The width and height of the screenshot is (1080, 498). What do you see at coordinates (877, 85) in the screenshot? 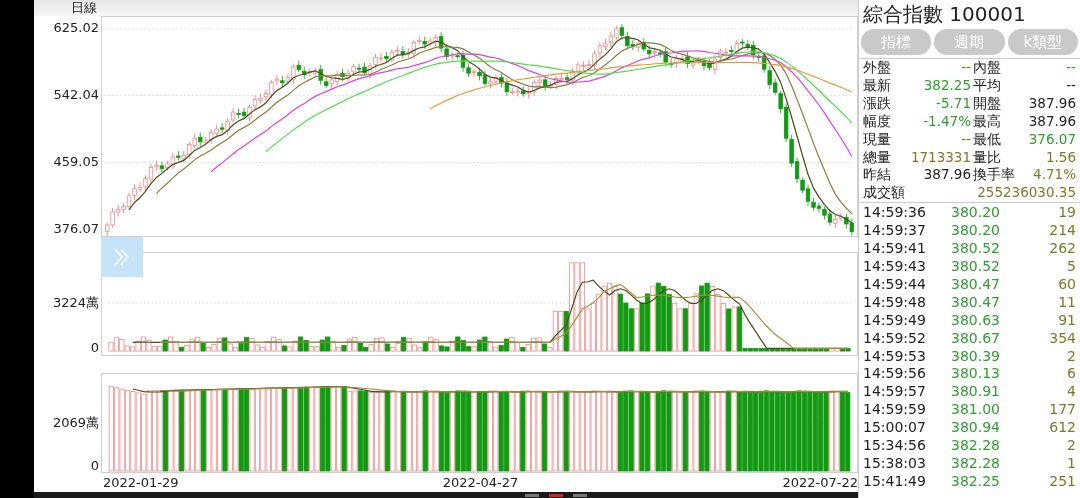
I see `stat-label: 最新` at bounding box center [877, 85].